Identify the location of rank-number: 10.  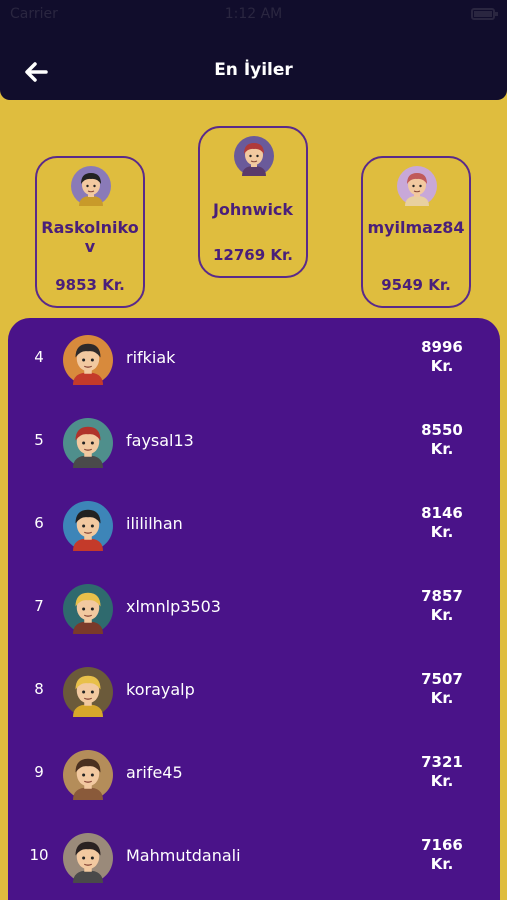
(39, 855).